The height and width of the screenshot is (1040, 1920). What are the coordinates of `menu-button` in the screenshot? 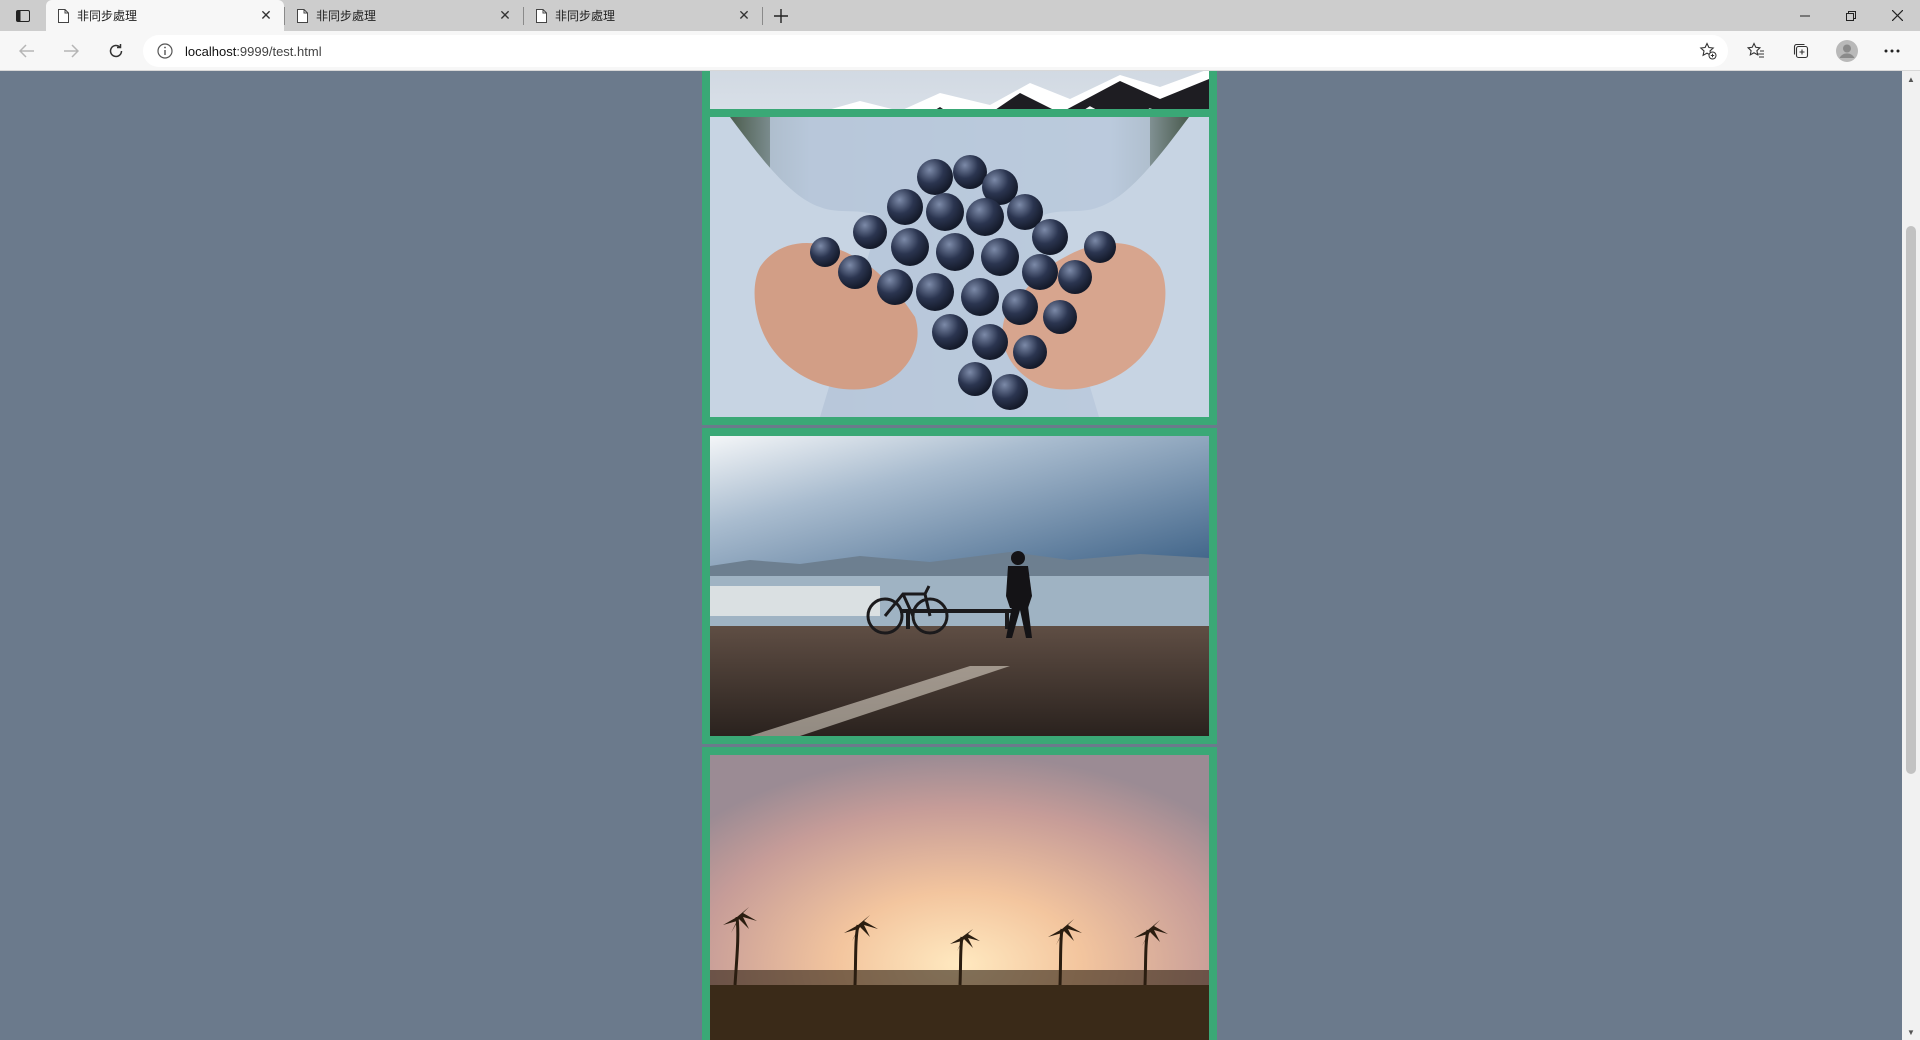 It's located at (1892, 51).